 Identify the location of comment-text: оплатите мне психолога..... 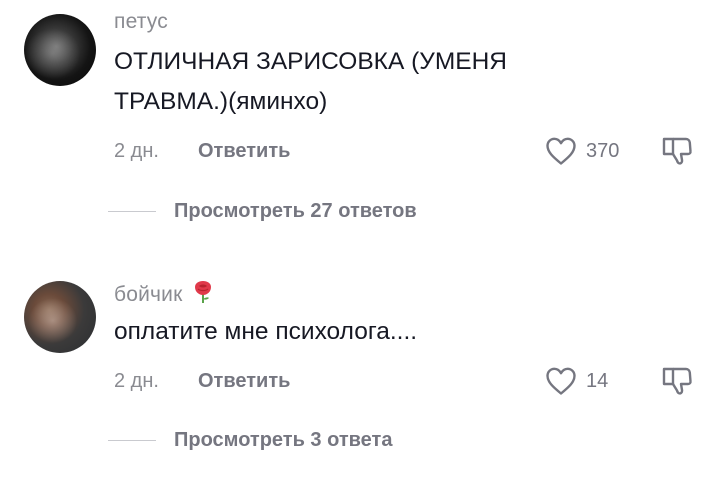
(266, 331).